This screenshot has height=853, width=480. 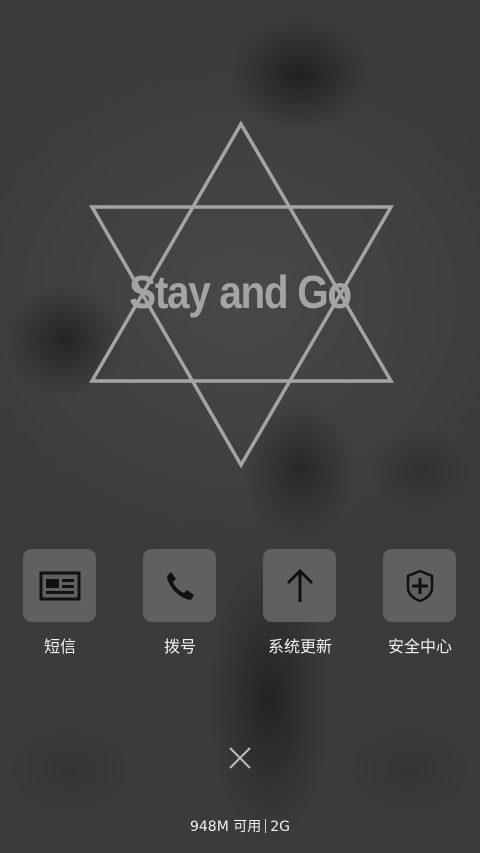 I want to click on quick-action-label: 安全中心, so click(x=419, y=646).